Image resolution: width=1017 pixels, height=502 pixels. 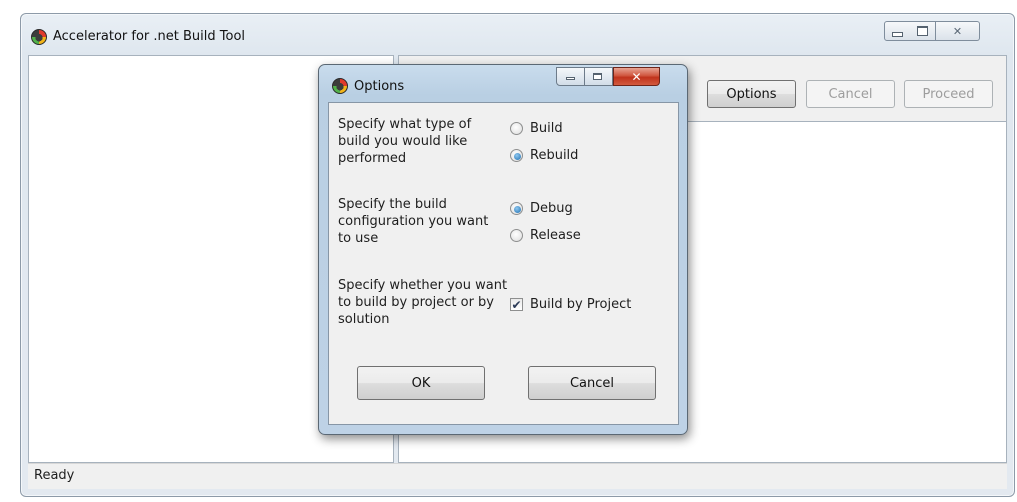 What do you see at coordinates (517, 476) in the screenshot?
I see `status-bar: Ready` at bounding box center [517, 476].